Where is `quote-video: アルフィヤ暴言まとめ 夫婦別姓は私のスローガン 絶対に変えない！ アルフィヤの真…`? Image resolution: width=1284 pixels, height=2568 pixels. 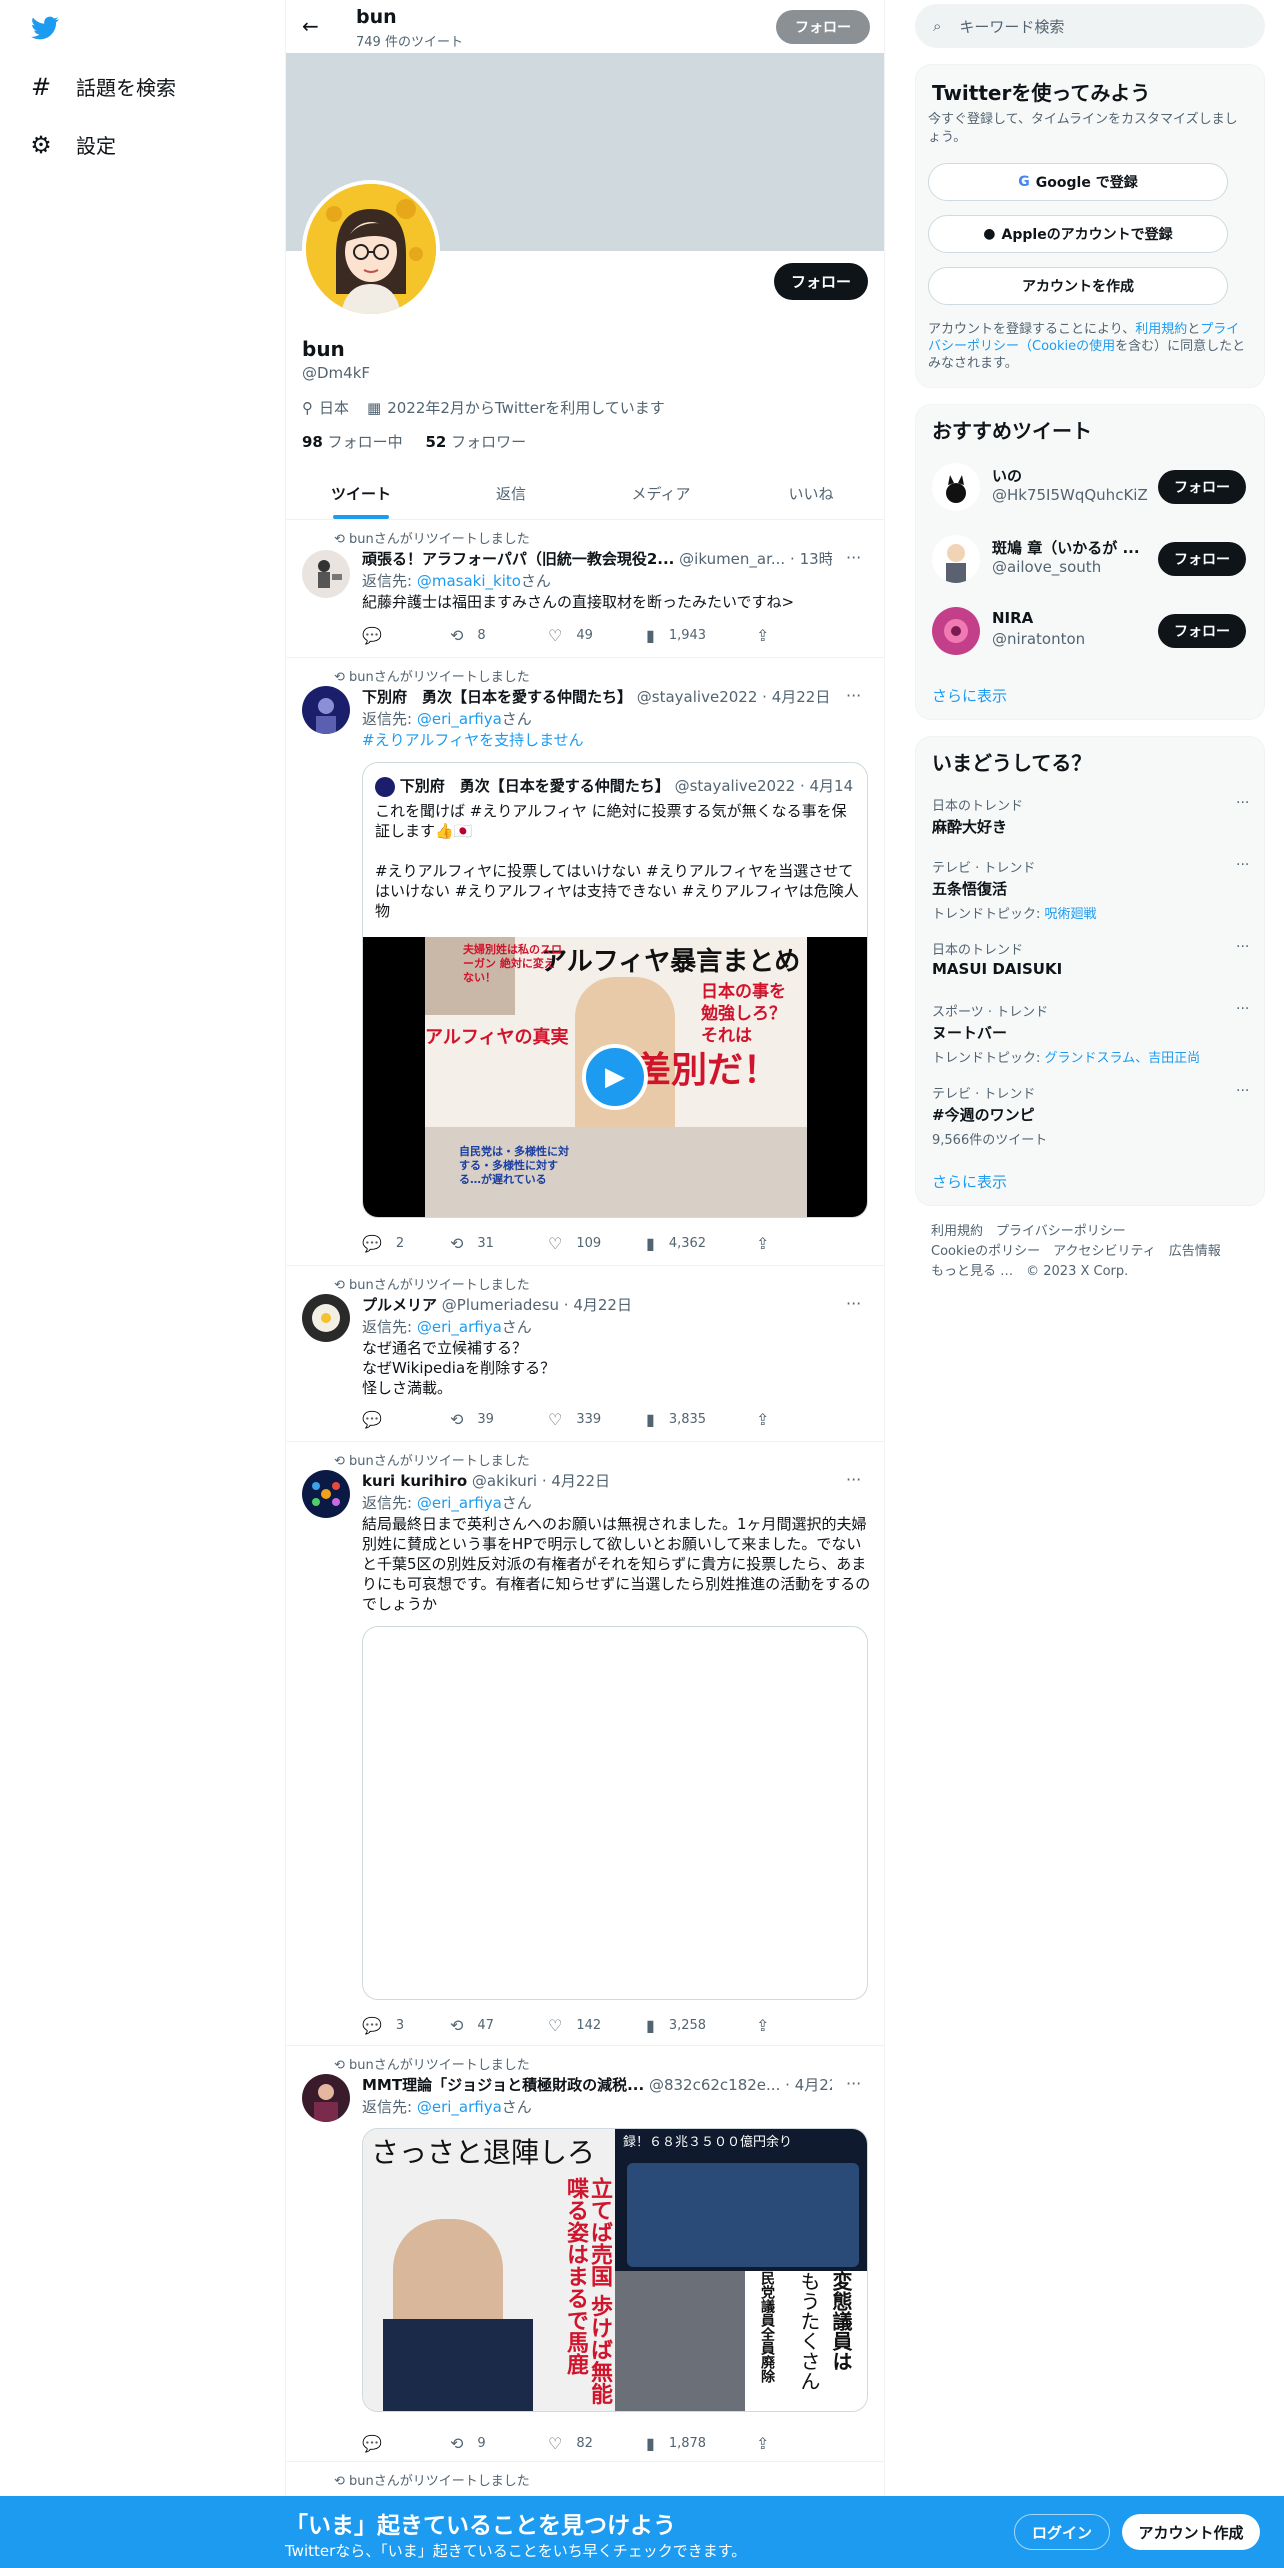
quote-video: アルフィヤ暴言まとめ 夫婦別姓は私のスローガン 絶対に変えない！ アルフィヤの真… is located at coordinates (615, 1077).